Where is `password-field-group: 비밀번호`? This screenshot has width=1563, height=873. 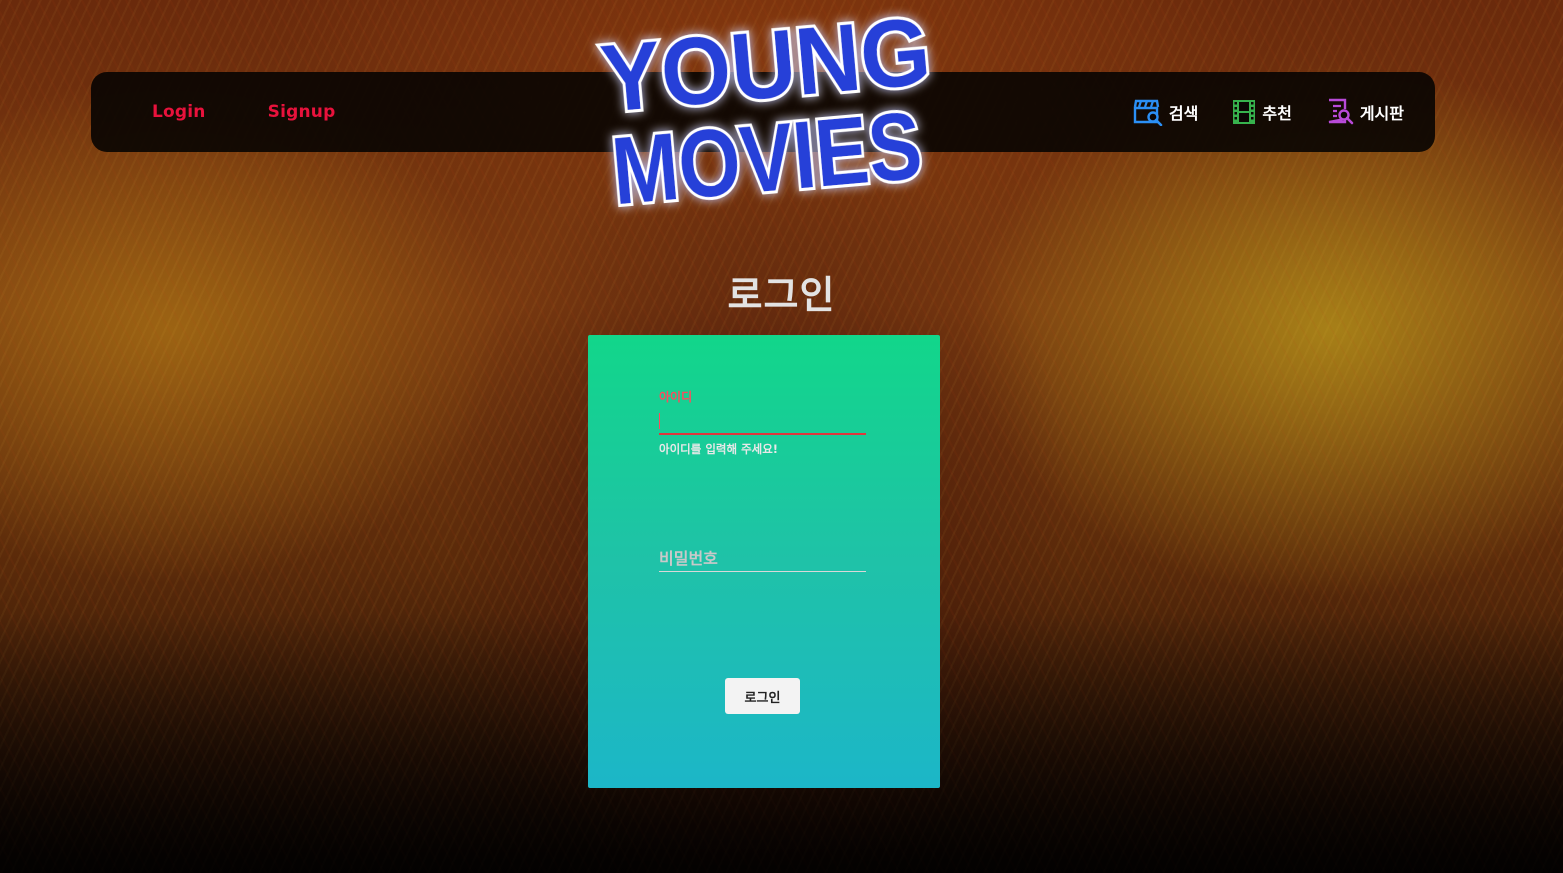 password-field-group: 비밀번호 is located at coordinates (762, 556).